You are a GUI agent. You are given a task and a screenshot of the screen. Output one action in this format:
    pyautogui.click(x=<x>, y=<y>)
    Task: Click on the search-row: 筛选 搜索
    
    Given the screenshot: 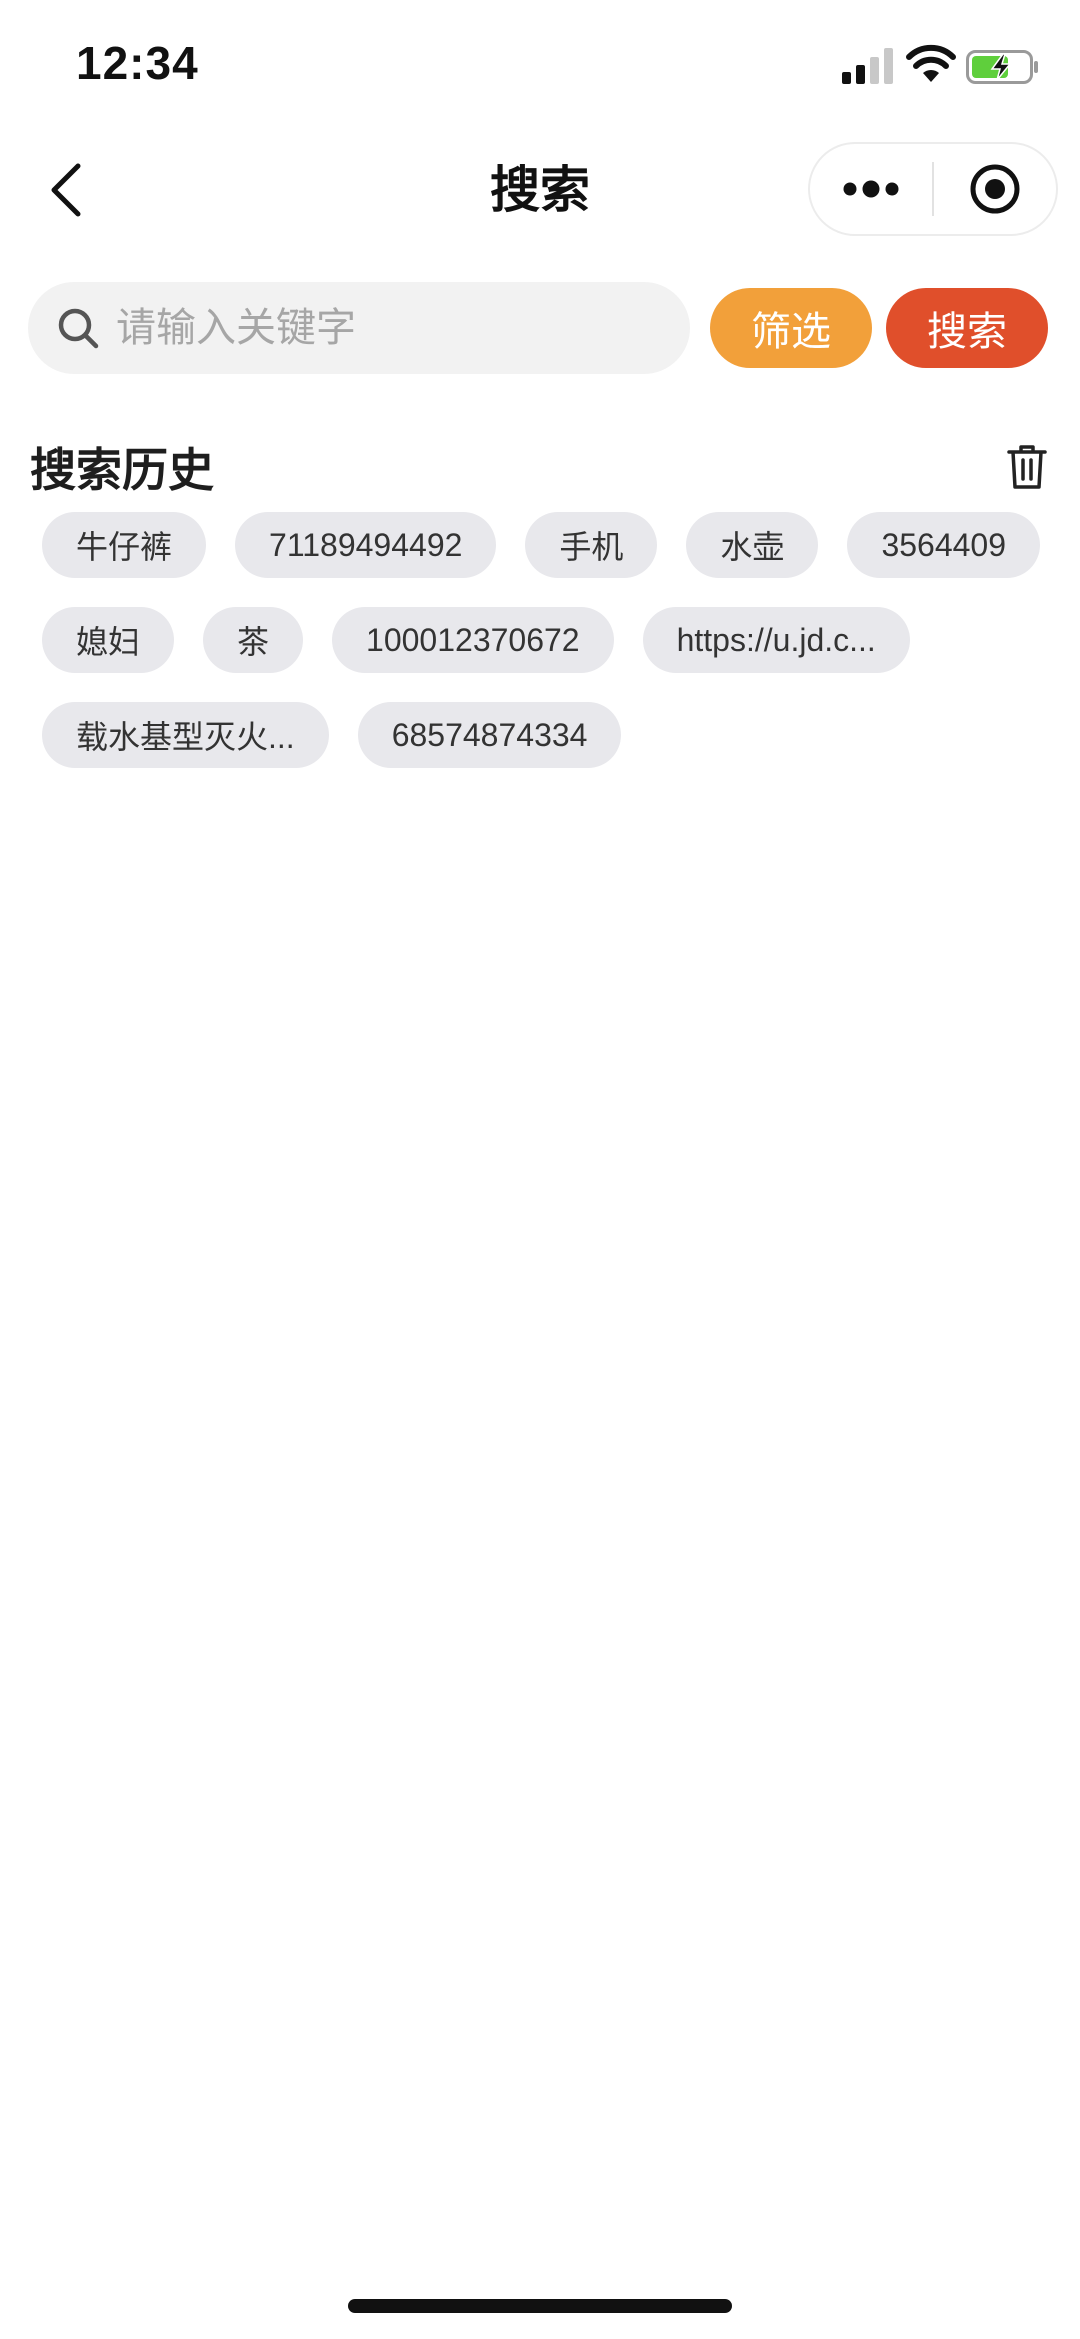 What is the action you would take?
    pyautogui.click(x=540, y=329)
    